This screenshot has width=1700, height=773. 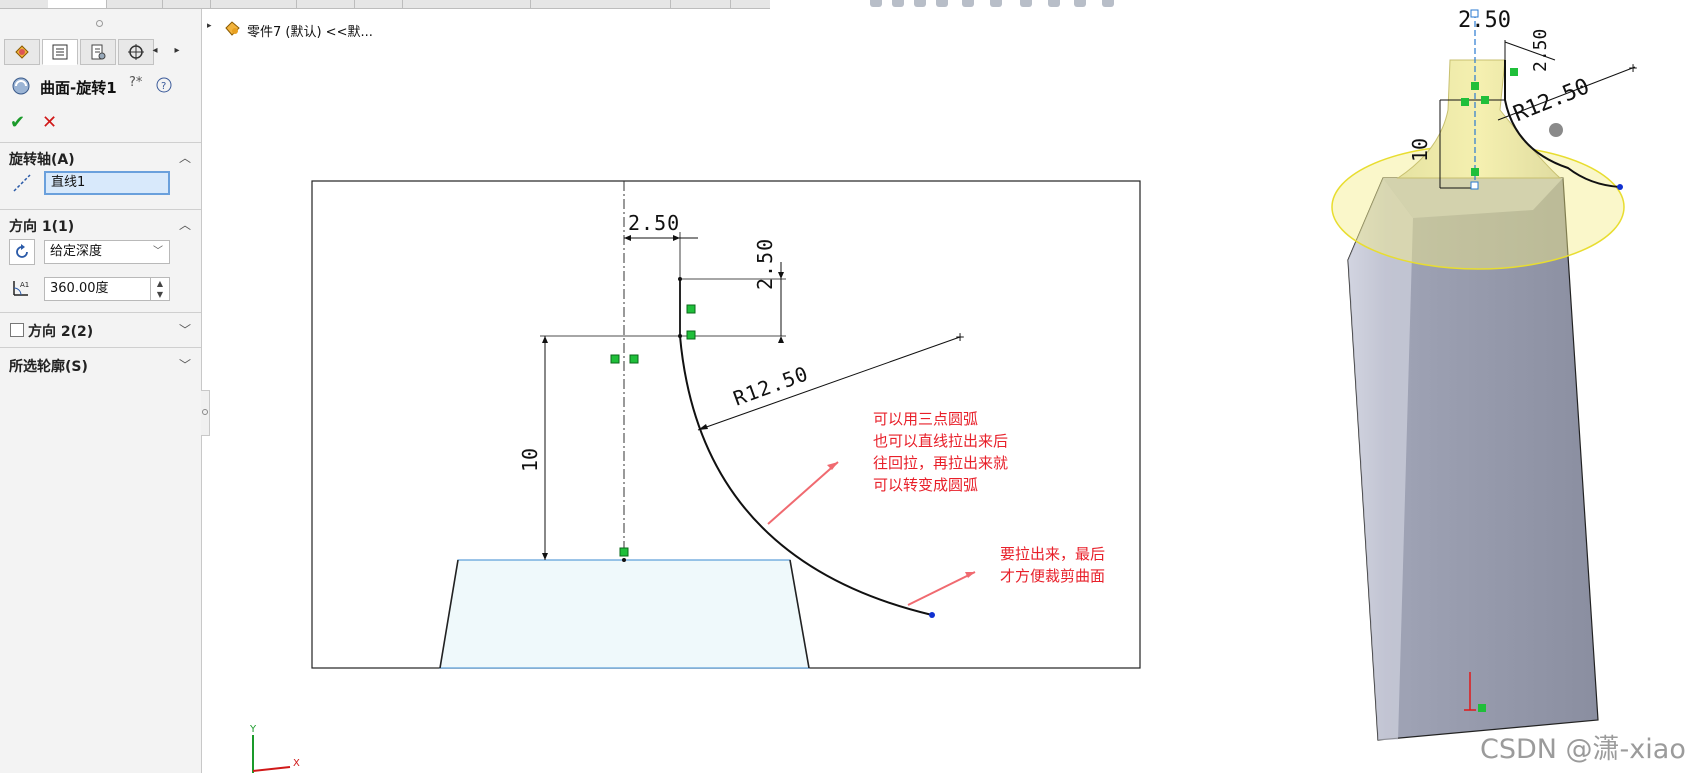 I want to click on note1-line1: 可以用三点圆弧, so click(x=926, y=419).